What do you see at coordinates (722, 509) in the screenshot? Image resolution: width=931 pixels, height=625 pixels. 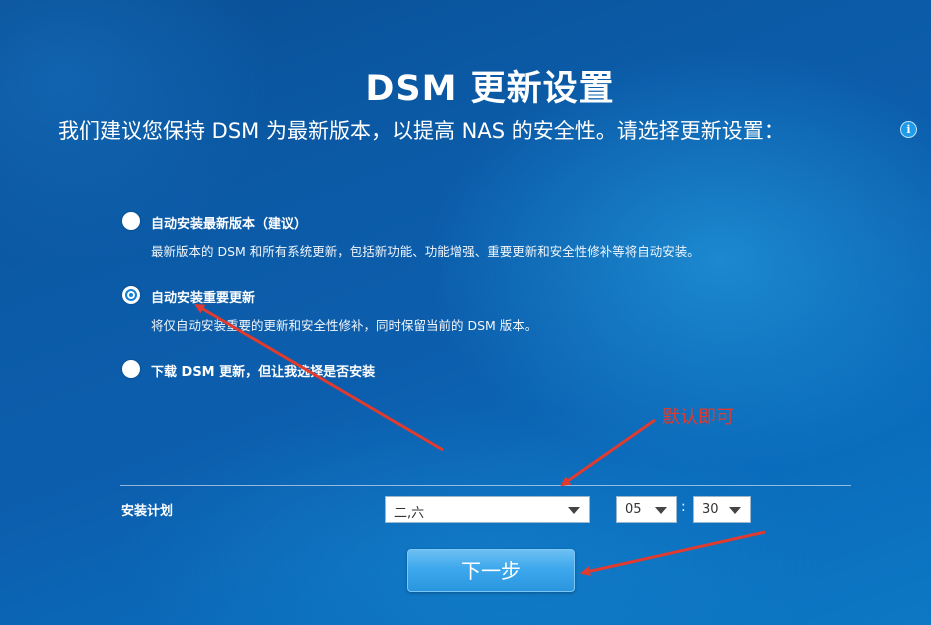 I see `minute-select: 30` at bounding box center [722, 509].